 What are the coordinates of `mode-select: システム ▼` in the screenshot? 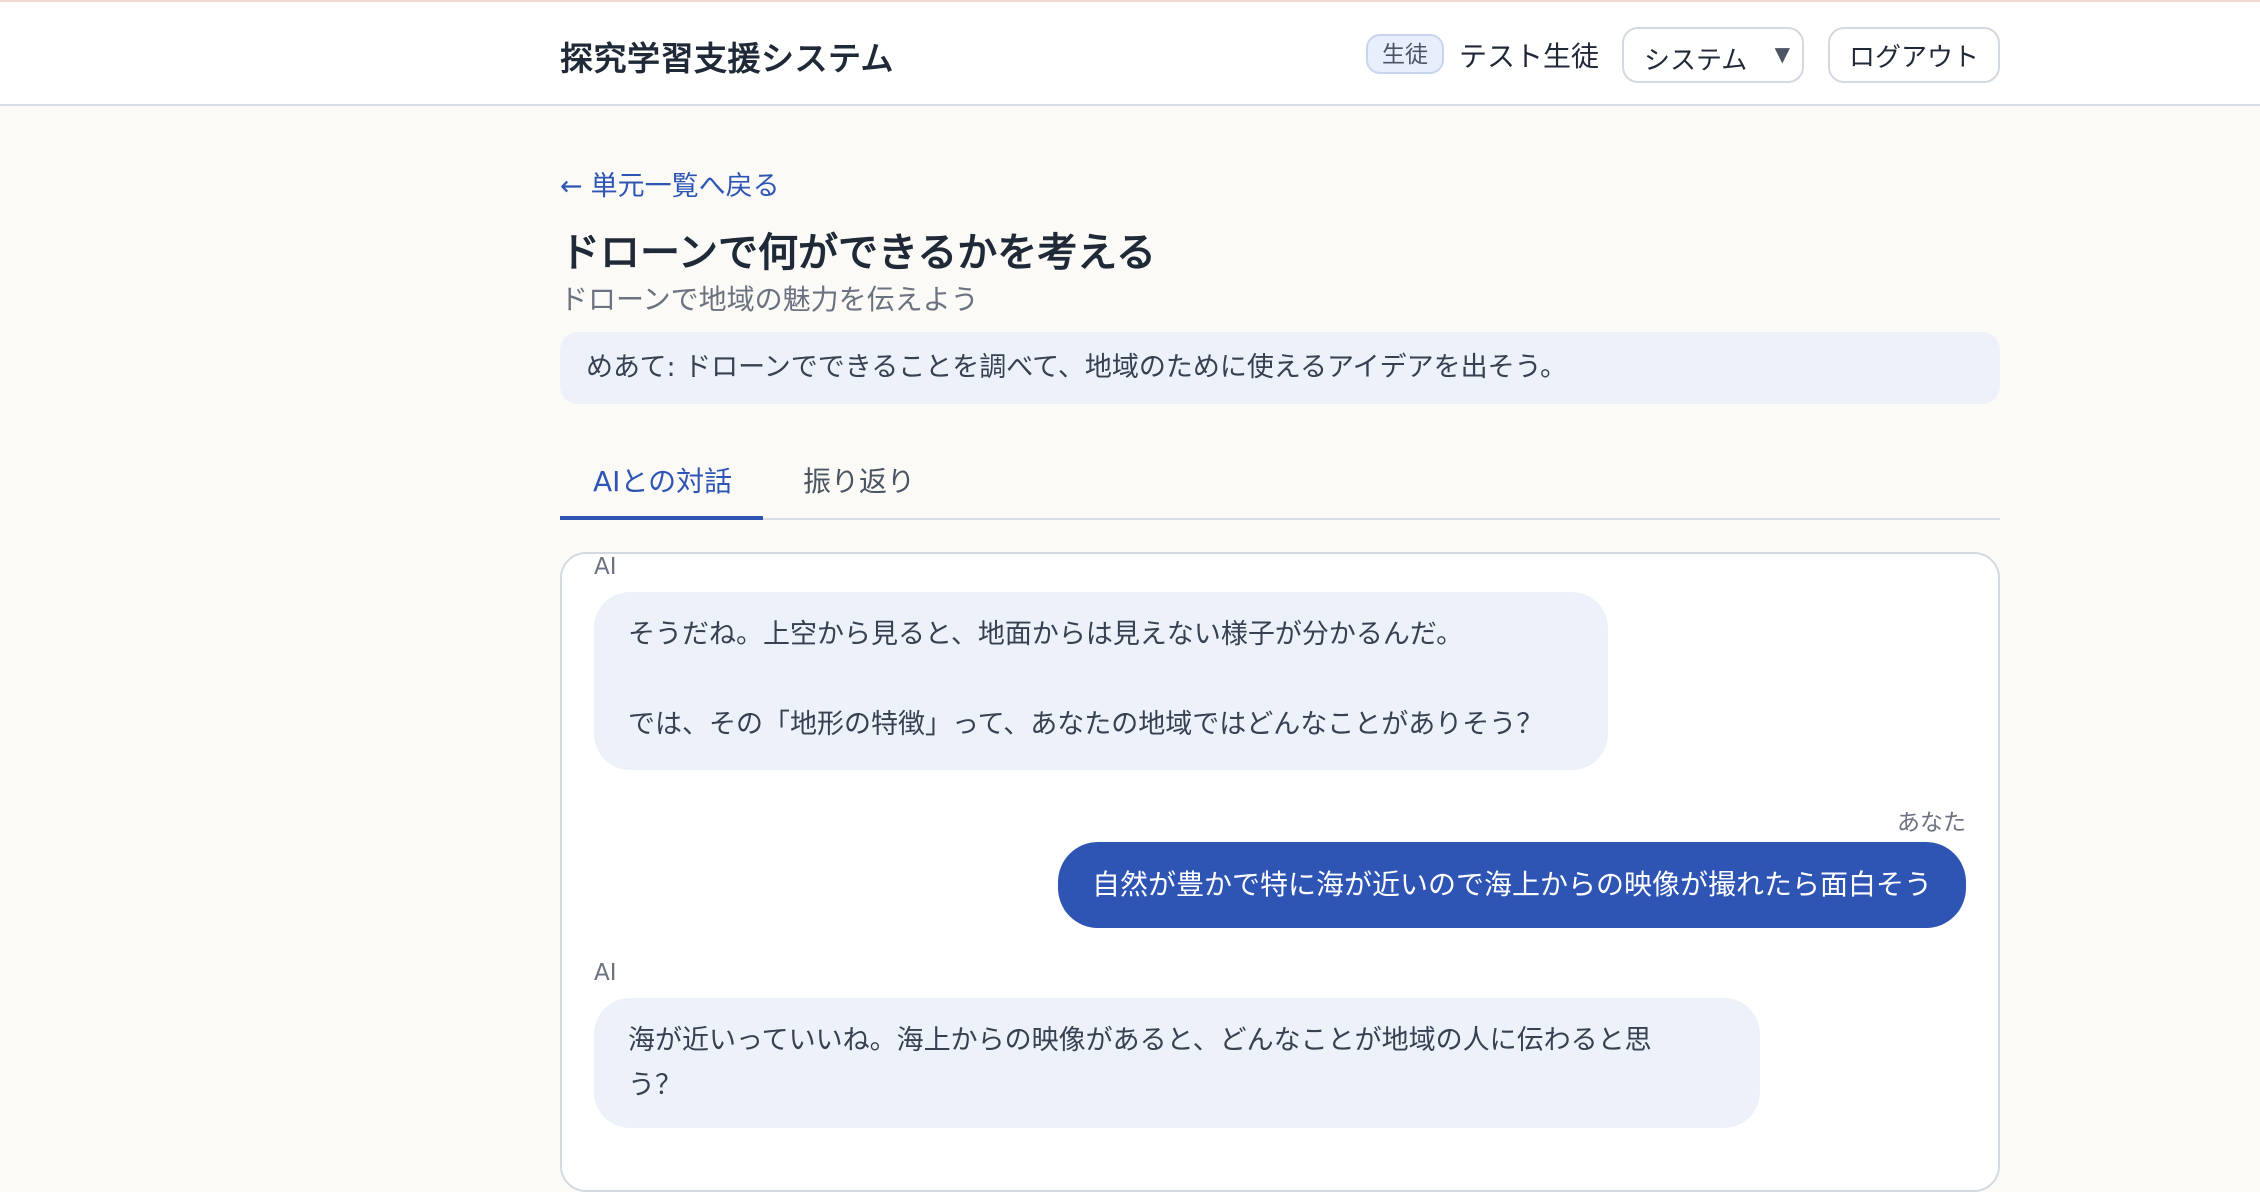 It's located at (1713, 55).